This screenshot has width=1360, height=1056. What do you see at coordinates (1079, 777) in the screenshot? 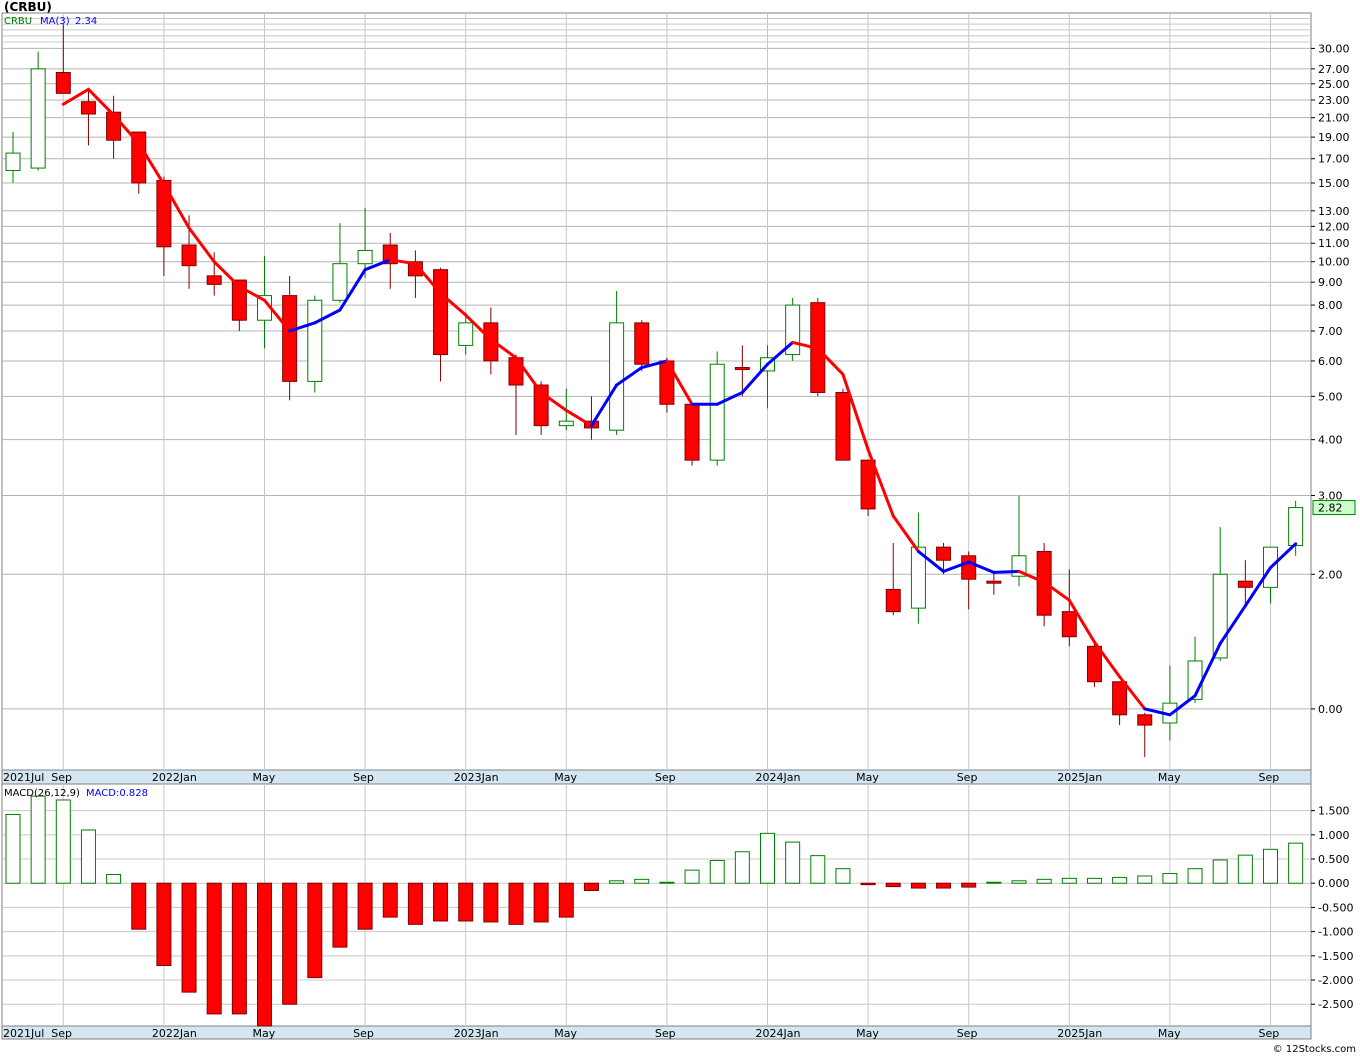
I see `price-x-label: 2025Jan` at bounding box center [1079, 777].